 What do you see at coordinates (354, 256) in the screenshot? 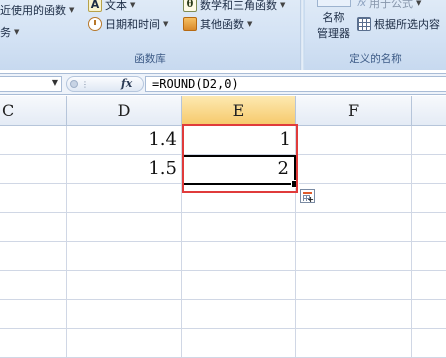
I see `cell-f6` at bounding box center [354, 256].